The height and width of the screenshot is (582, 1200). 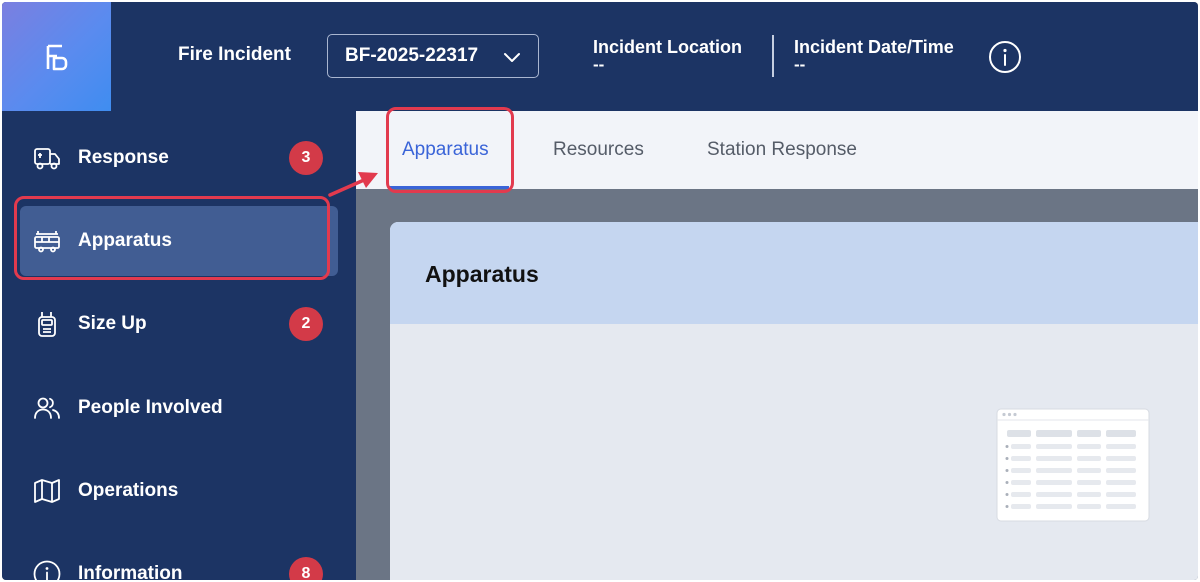 What do you see at coordinates (482, 274) in the screenshot?
I see `section-title: Apparatus` at bounding box center [482, 274].